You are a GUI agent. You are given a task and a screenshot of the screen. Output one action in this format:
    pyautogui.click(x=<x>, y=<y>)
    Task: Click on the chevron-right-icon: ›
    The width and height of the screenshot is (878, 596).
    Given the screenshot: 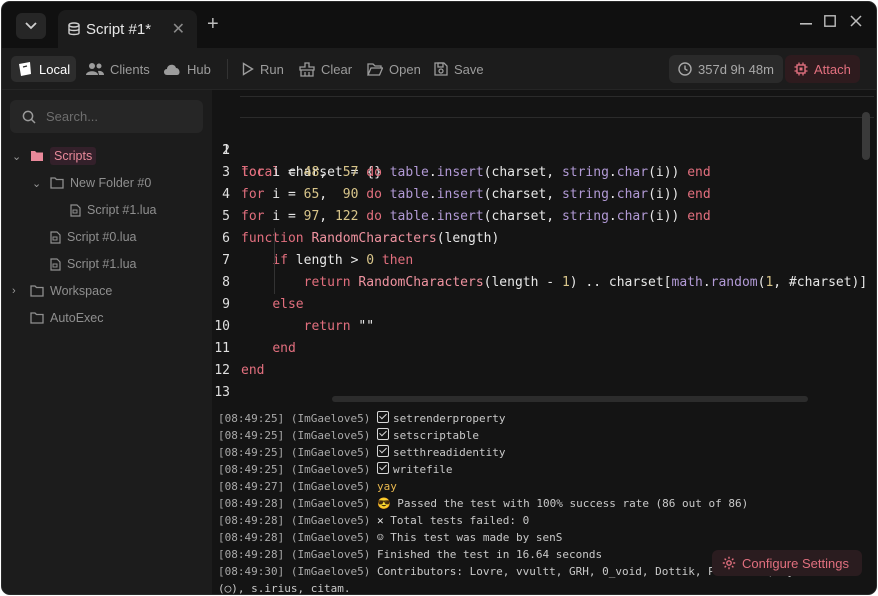 What is the action you would take?
    pyautogui.click(x=18, y=291)
    